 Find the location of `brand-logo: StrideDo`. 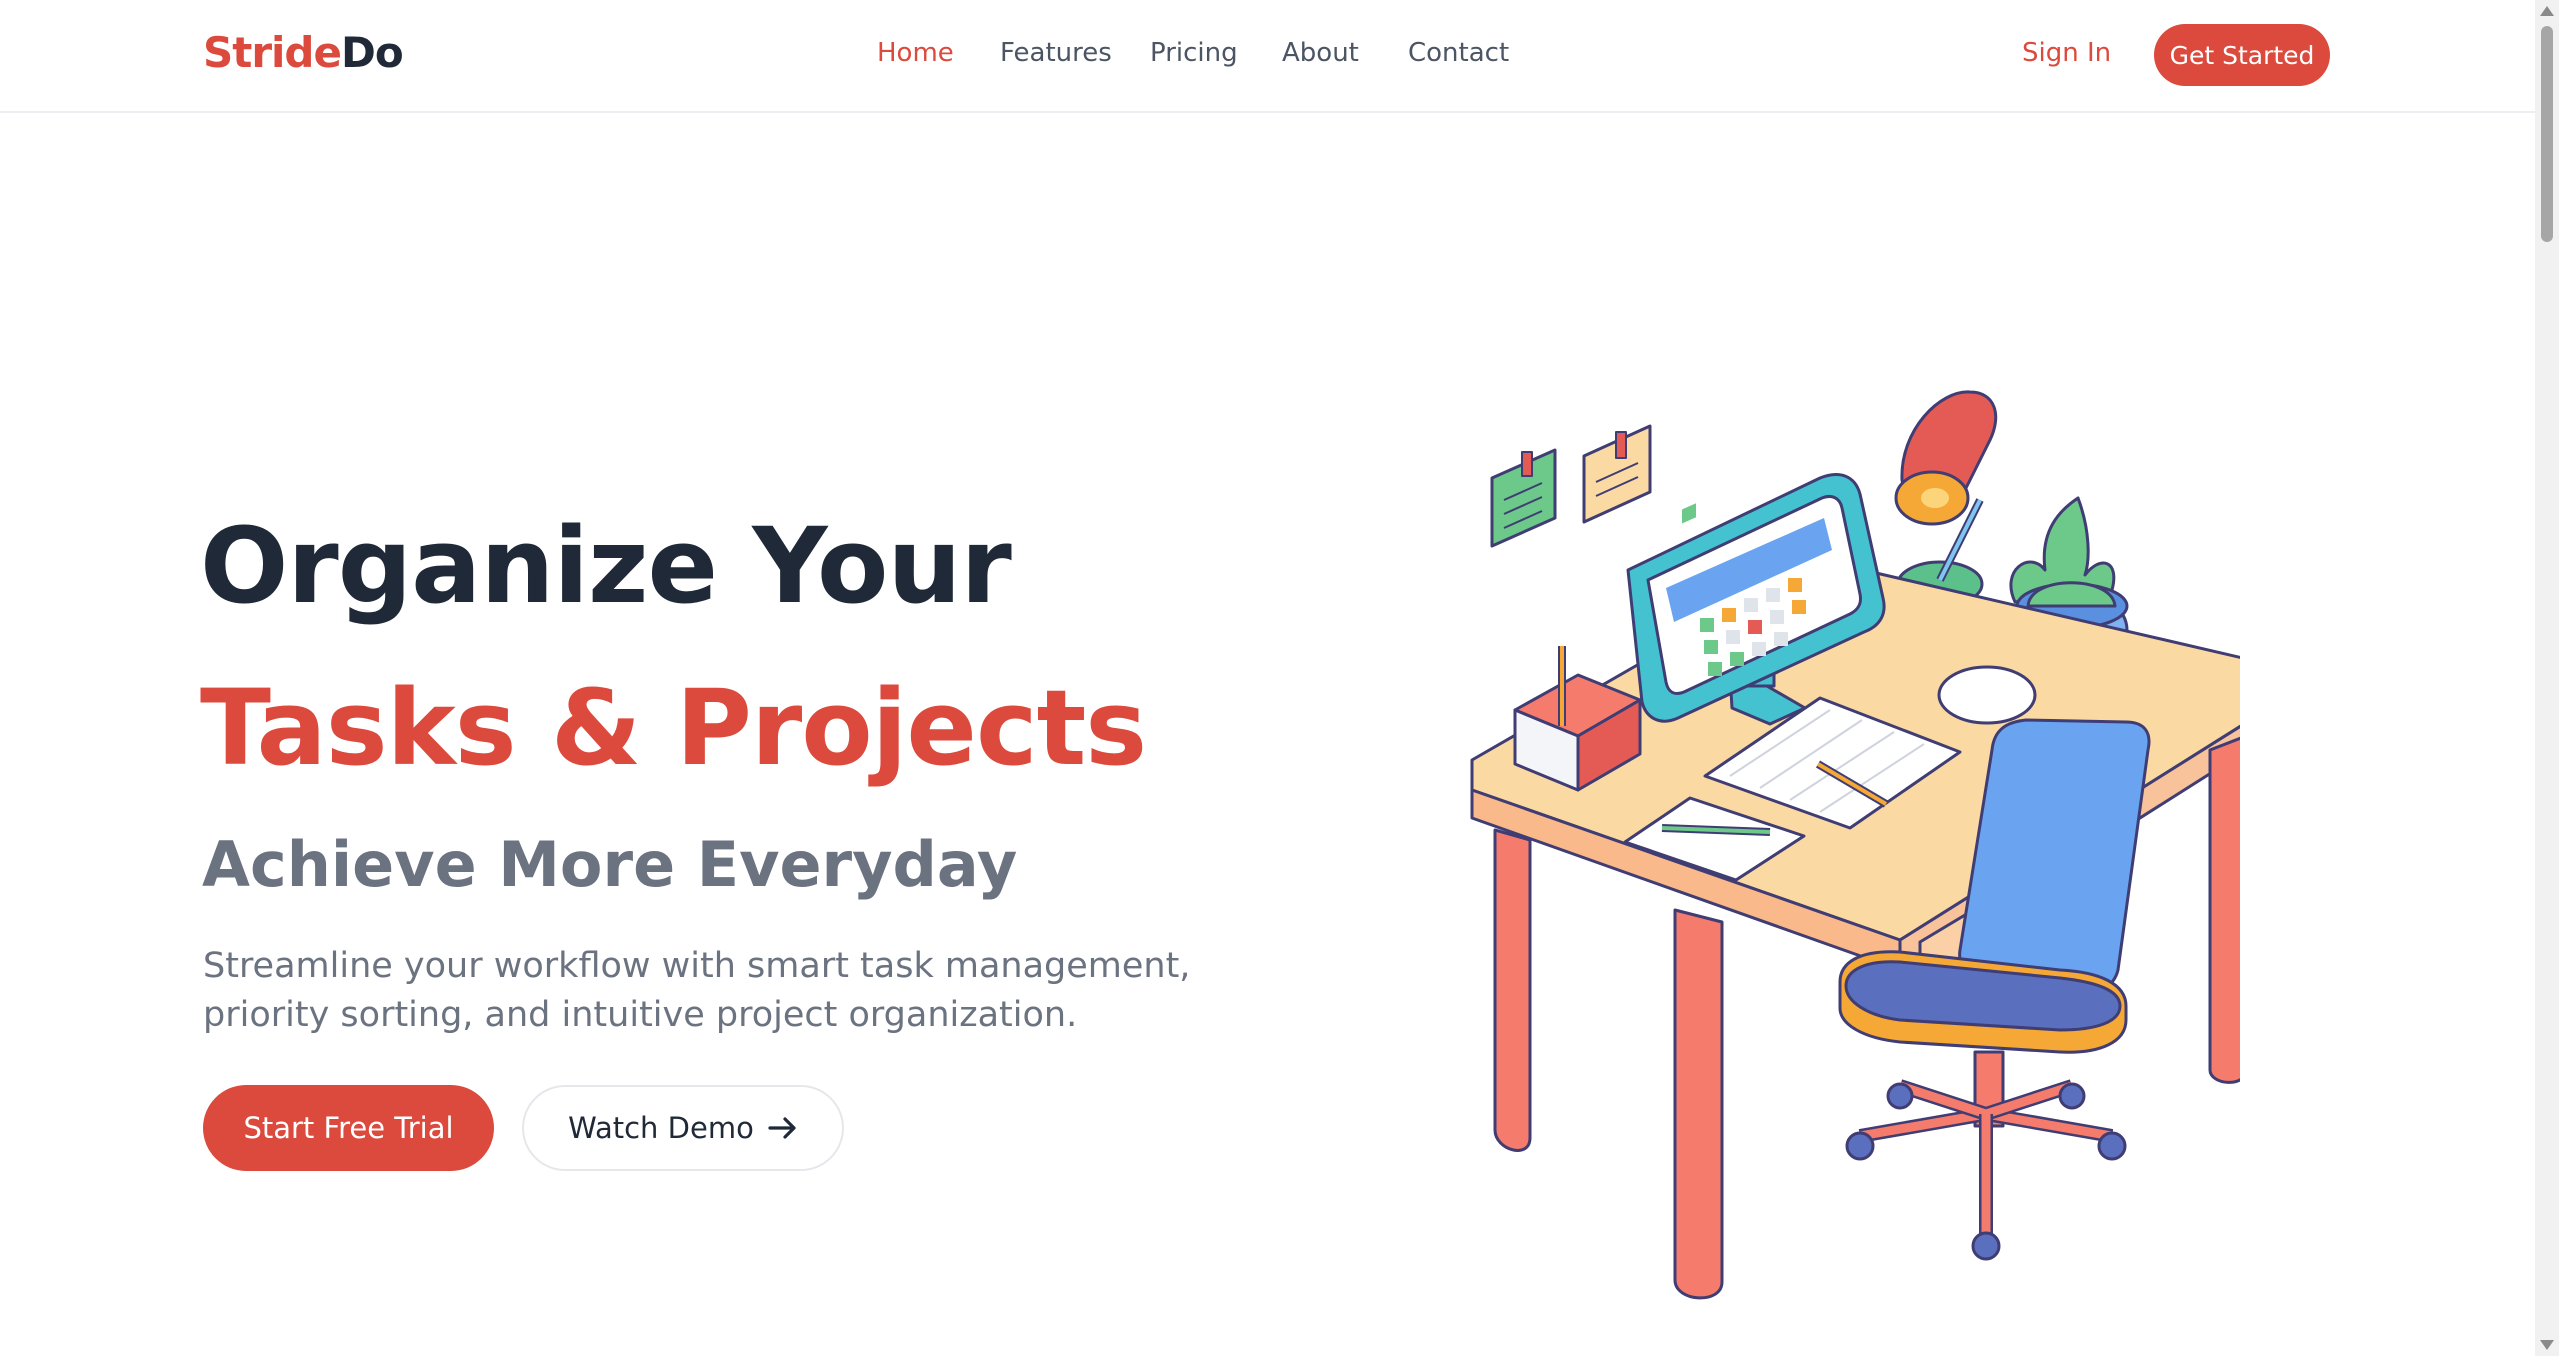

brand-logo: StrideDo is located at coordinates (303, 52).